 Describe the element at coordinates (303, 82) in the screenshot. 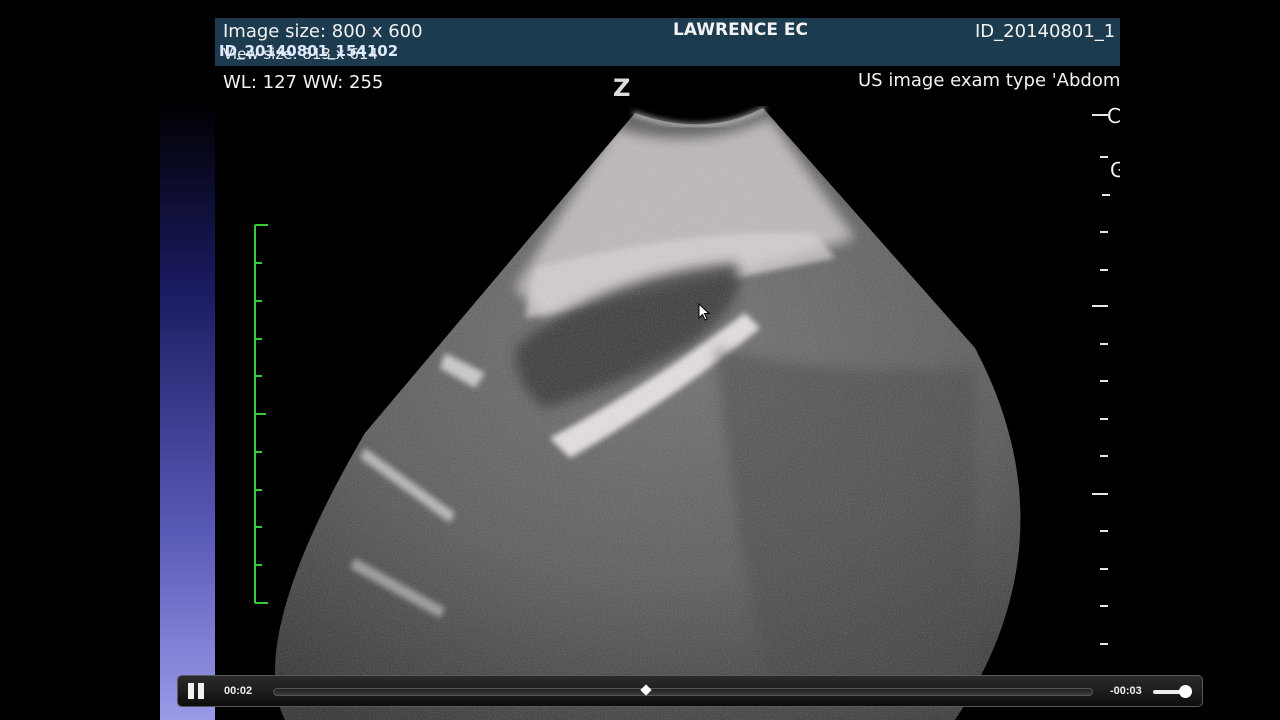

I see `window-level-label: WL: 127 WW: 255` at that location.